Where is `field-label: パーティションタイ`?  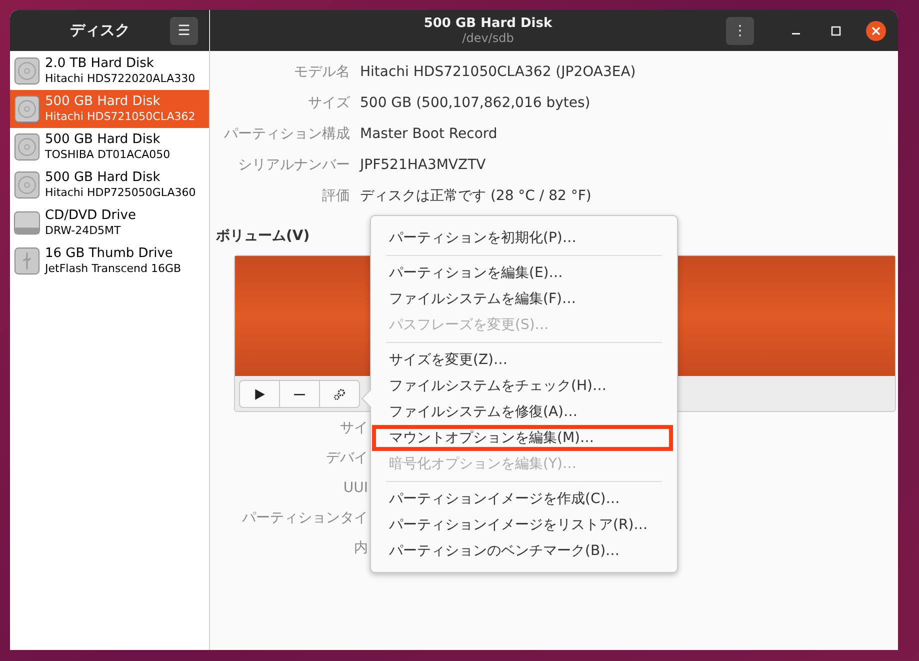
field-label: パーティションタイ is located at coordinates (305, 518).